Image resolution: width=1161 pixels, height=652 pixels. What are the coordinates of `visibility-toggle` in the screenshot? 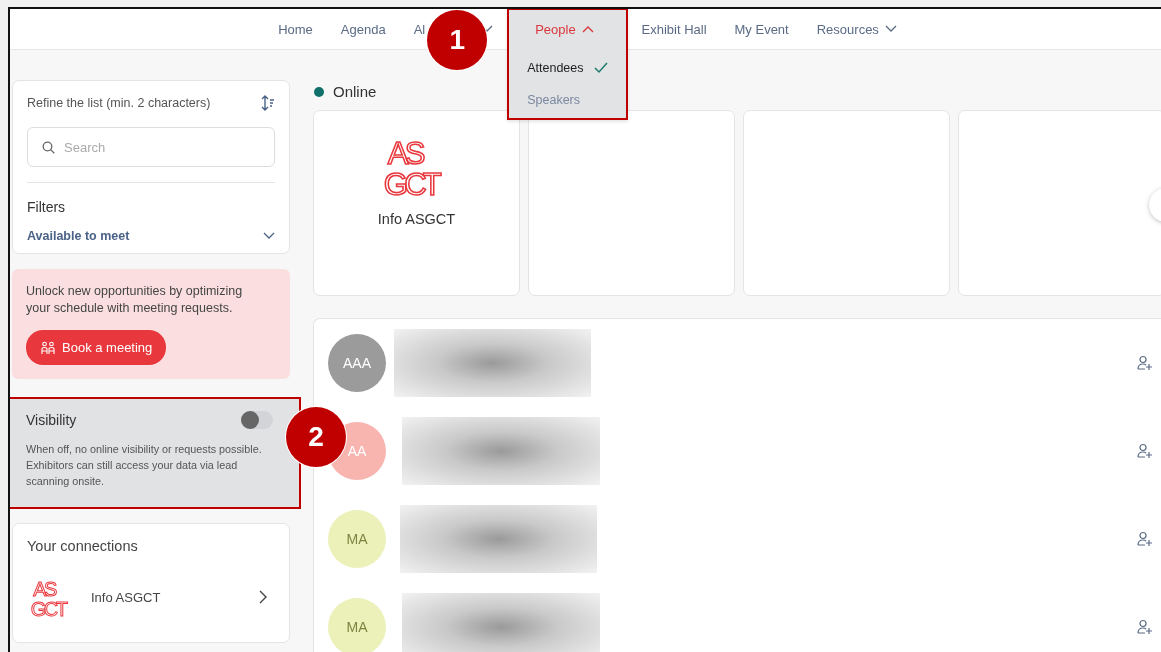 It's located at (257, 420).